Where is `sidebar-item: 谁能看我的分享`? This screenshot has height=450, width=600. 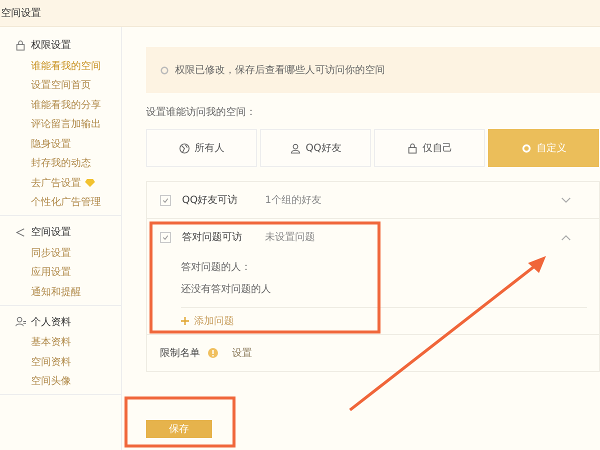
sidebar-item: 谁能看我的分享 is located at coordinates (60, 104).